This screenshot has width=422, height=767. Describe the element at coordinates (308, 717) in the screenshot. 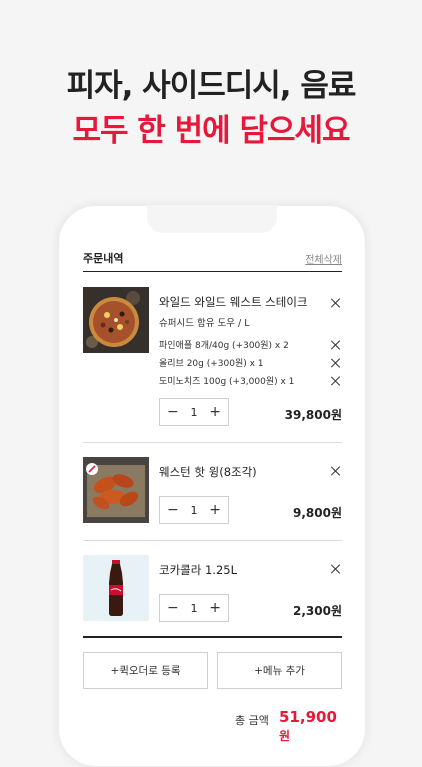

I see `total-value: 51,900` at that location.